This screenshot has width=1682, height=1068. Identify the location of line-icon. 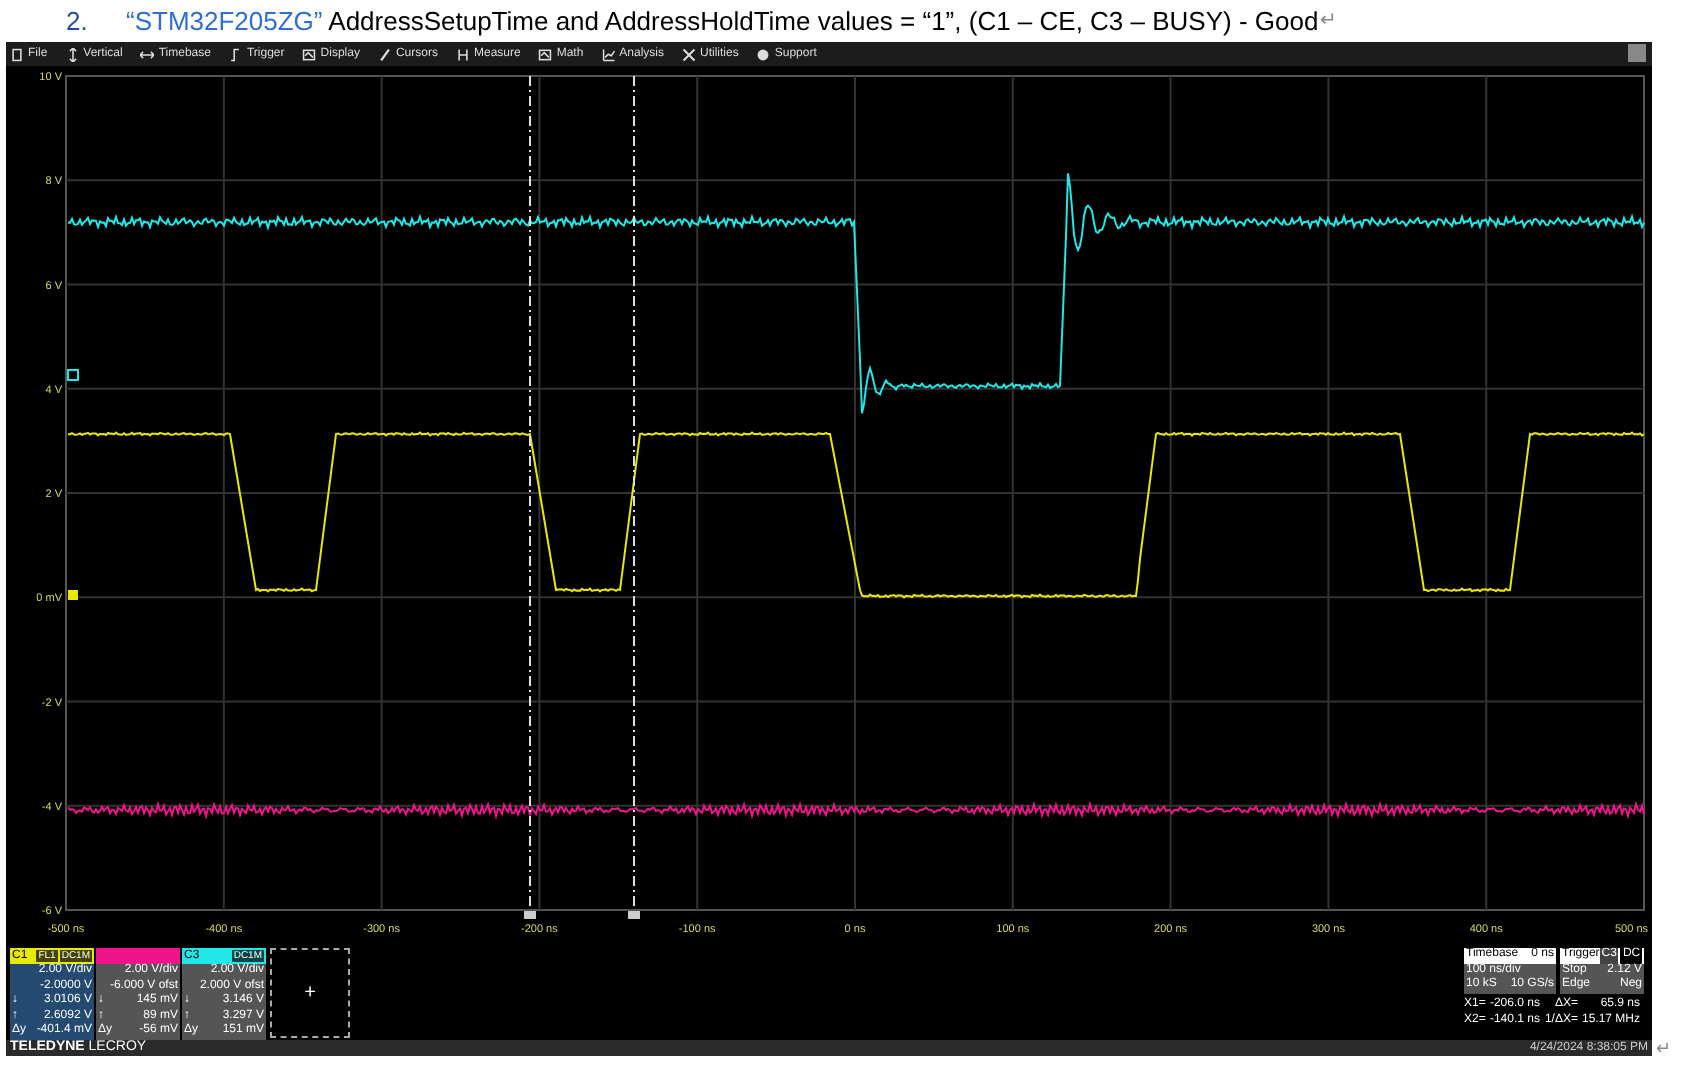
(384, 54).